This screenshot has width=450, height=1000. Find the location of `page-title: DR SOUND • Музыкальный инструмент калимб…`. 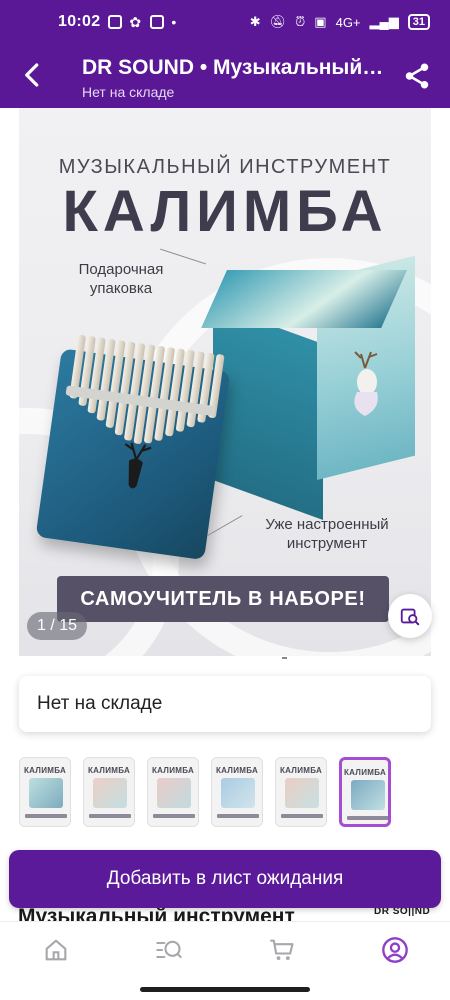

page-title: DR SOUND • Музыкальный инструмент калимб… is located at coordinates (234, 67).